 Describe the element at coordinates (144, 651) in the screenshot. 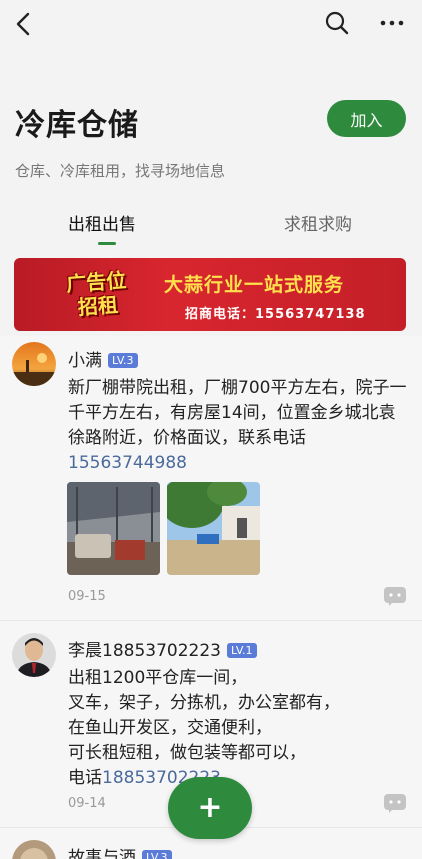

I see `author-name: 李晨18853702223` at that location.